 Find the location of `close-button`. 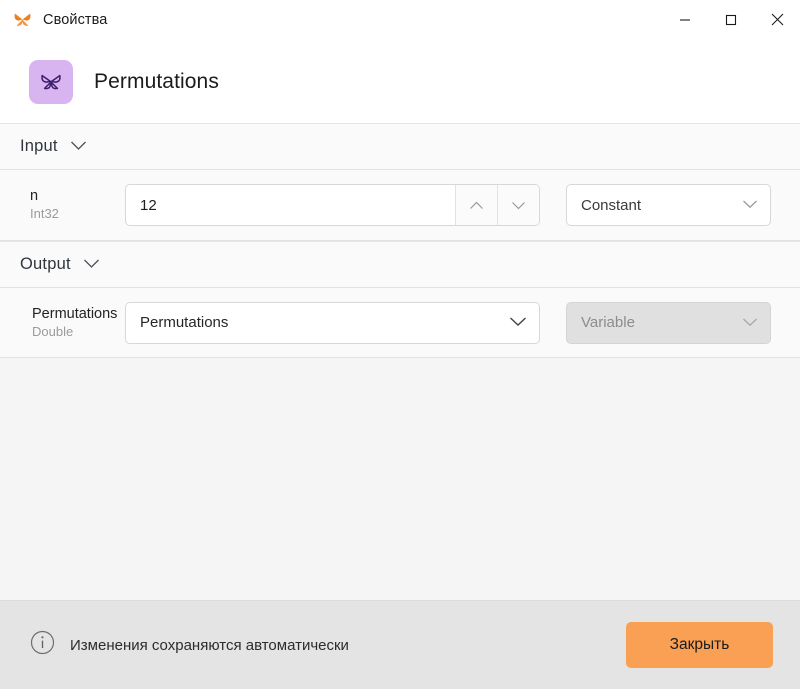

close-button is located at coordinates (777, 19).